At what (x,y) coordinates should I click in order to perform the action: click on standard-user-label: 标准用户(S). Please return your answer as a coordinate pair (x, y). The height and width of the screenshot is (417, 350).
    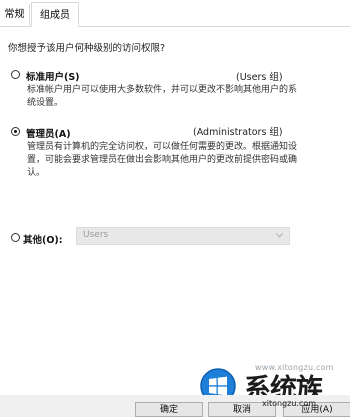
    Looking at the image, I should click on (53, 76).